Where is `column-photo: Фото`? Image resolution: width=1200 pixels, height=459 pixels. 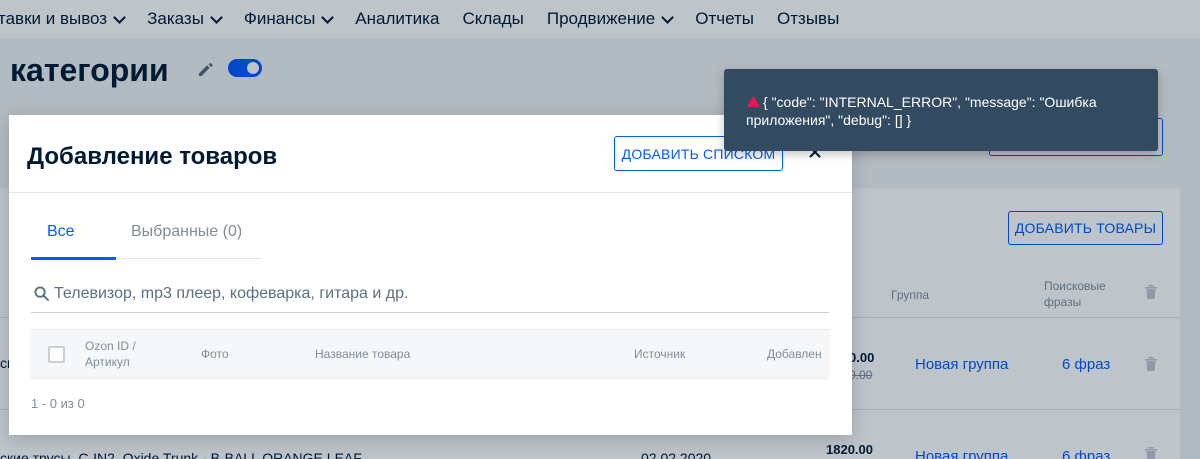 column-photo: Фото is located at coordinates (215, 354).